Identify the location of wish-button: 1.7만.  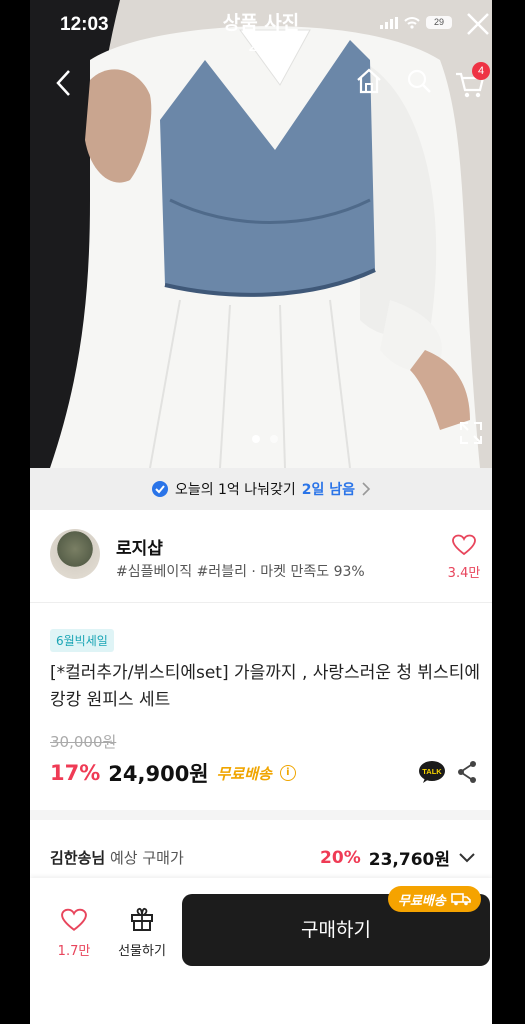
(74, 933).